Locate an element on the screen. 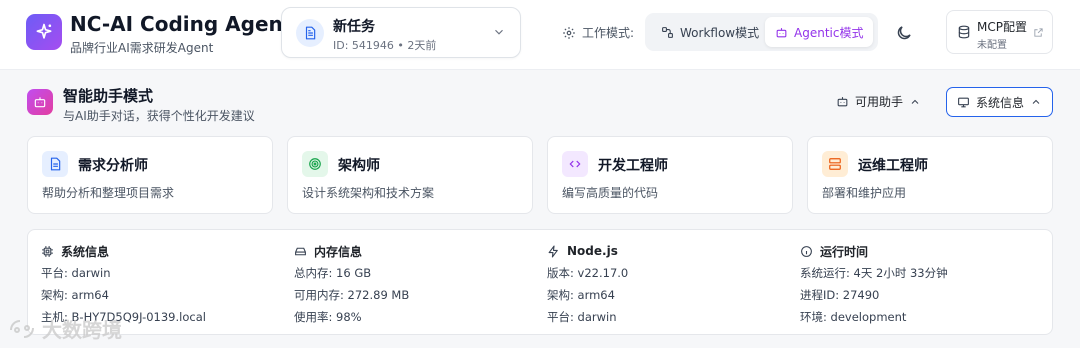 This screenshot has height=348, width=1080. role-card-devops: 运维工程师 部署和维护应用 is located at coordinates (930, 175).